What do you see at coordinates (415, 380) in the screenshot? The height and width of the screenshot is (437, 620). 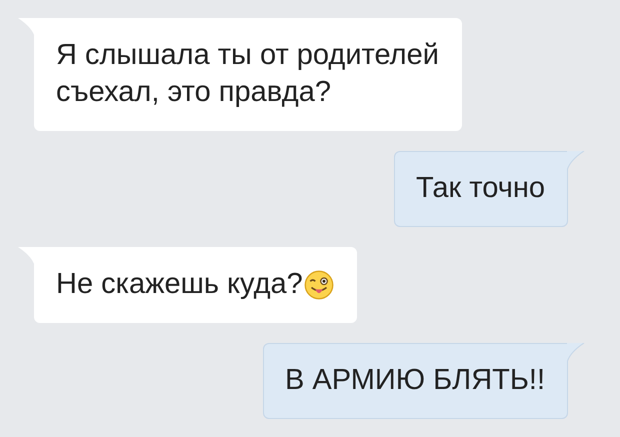 I see `message-text: В АРМИЮ БЛЯТЬ!!` at bounding box center [415, 380].